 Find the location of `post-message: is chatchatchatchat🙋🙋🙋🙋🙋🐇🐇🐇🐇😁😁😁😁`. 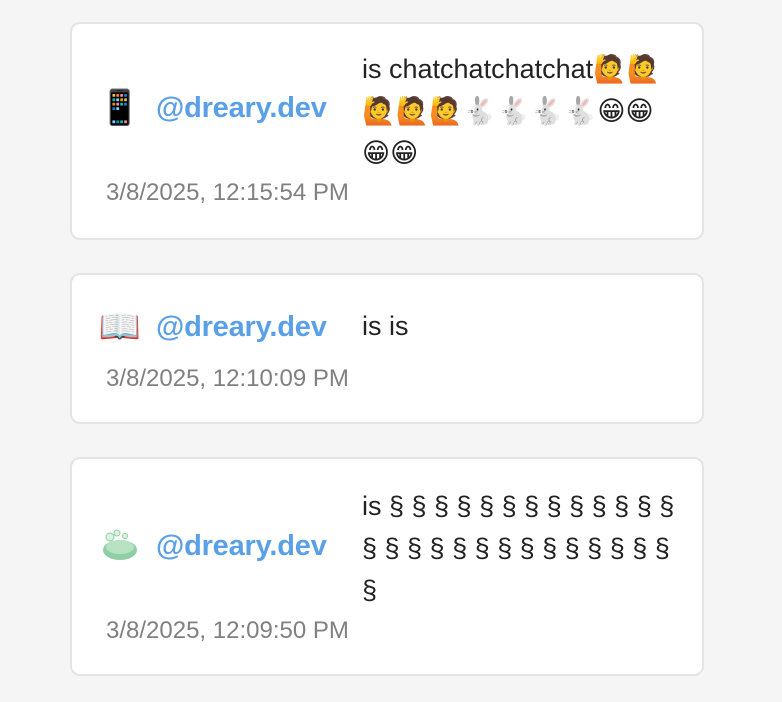

post-message: is chatchatchatchat🙋🙋🙋🙋🙋🐇🐇🐇🐇😁😁😁😁 is located at coordinates (511, 111).